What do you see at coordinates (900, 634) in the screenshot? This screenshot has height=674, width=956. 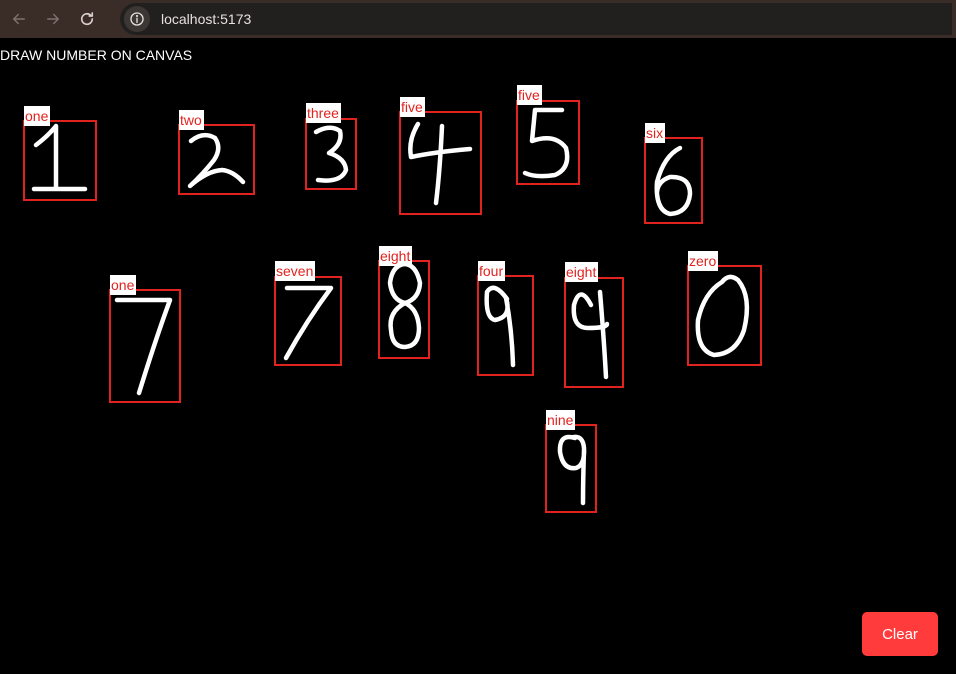 I see `clear-button: Clear` at bounding box center [900, 634].